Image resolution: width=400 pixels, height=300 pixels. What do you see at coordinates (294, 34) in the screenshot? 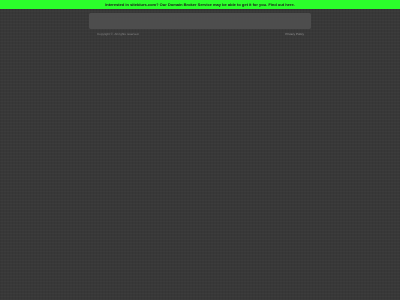
I see `privacy-policy-link: Privacy Policy` at bounding box center [294, 34].